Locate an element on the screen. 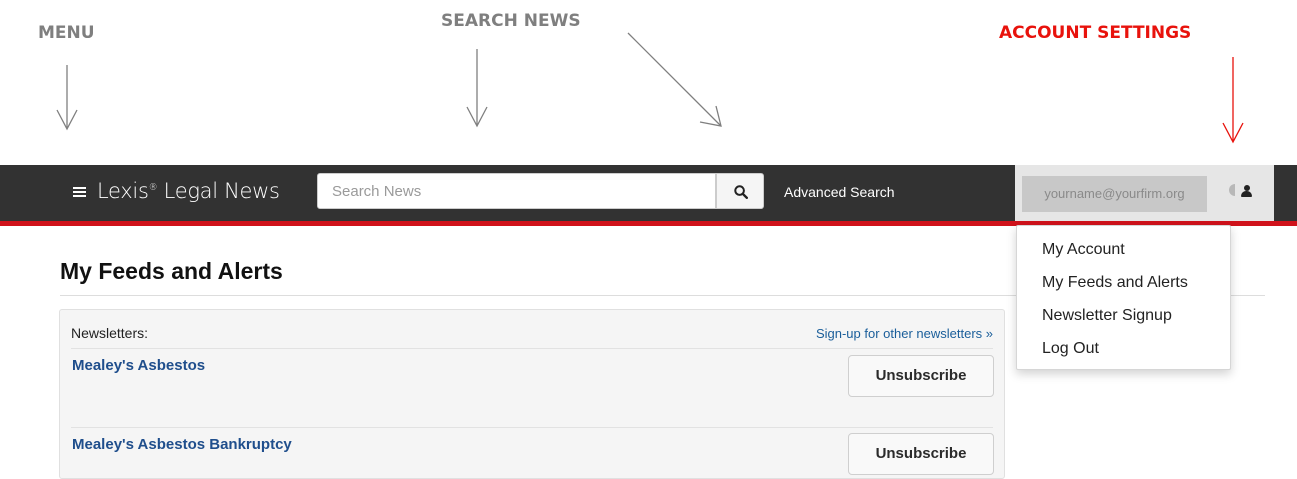 This screenshot has height=479, width=1297. search-input is located at coordinates (516, 191).